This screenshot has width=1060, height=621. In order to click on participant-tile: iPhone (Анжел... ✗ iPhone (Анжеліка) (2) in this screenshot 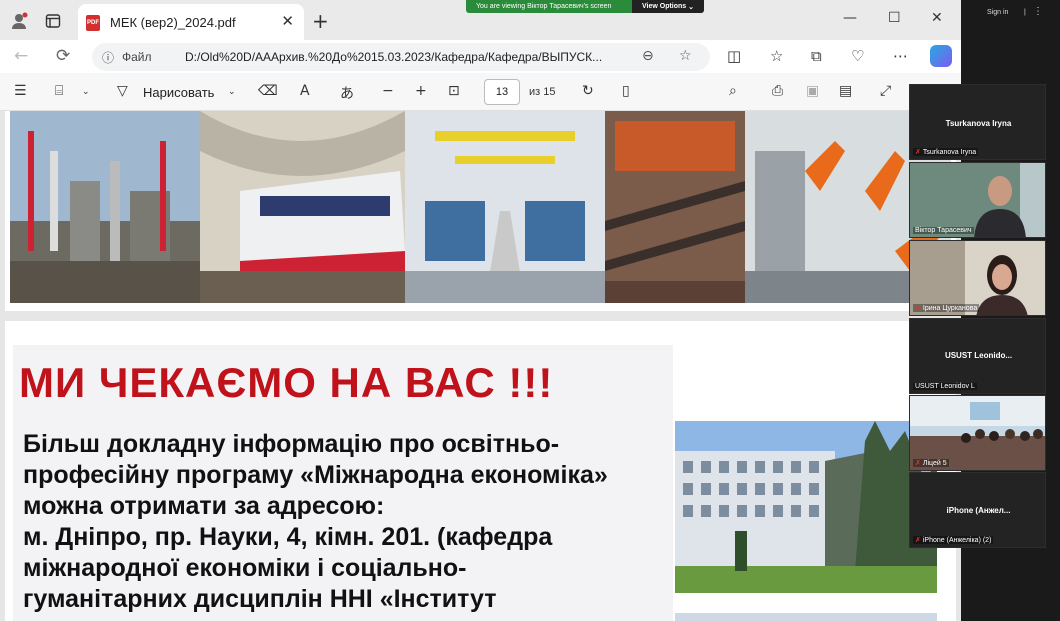, I will do `click(977, 510)`.